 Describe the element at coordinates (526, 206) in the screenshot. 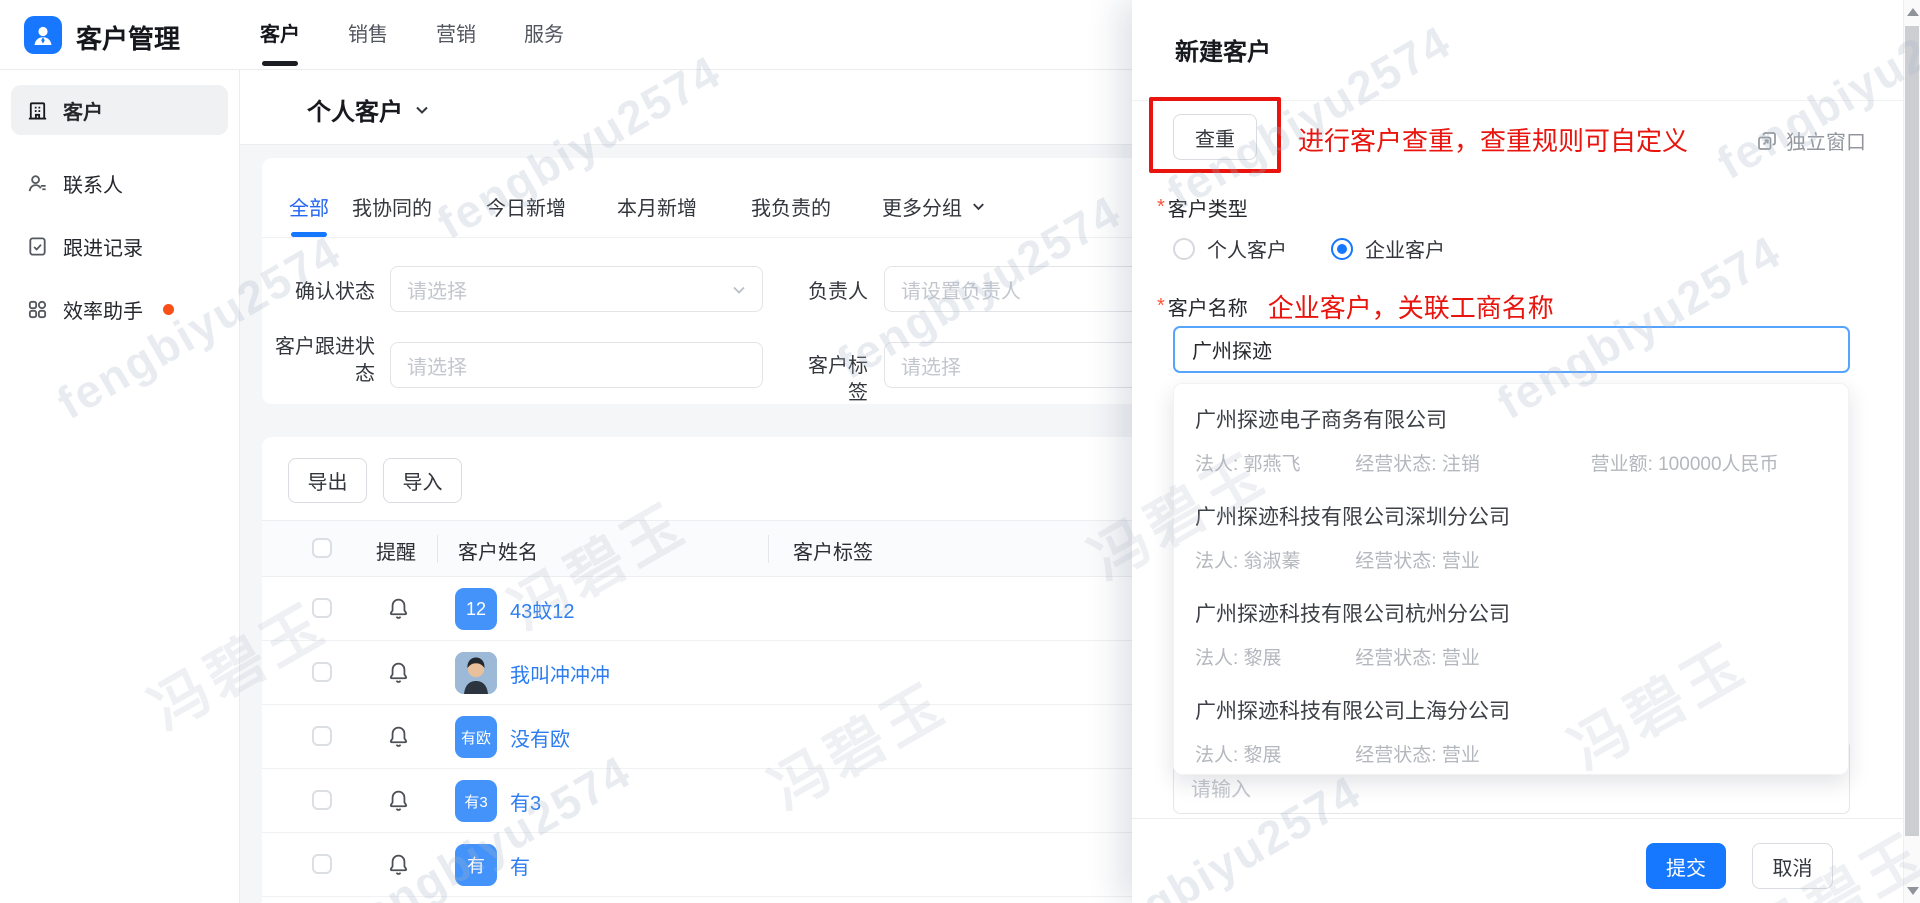

I see `tab-added-today: 今日新增` at that location.